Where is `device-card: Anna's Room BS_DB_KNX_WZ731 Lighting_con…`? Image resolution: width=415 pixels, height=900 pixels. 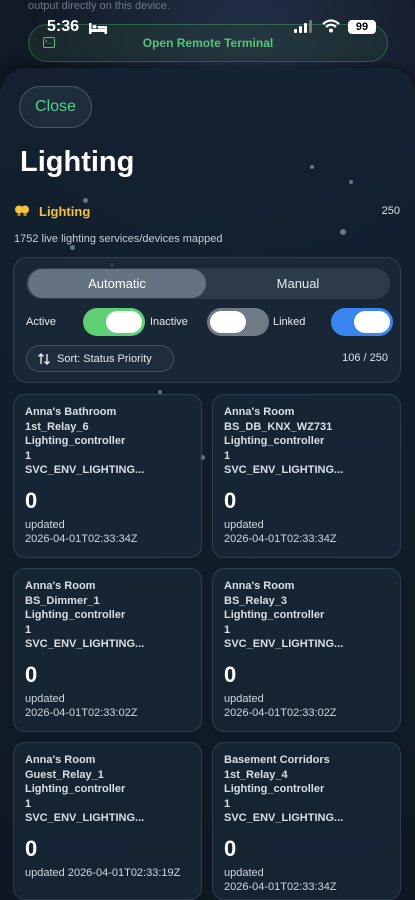
device-card: Anna's Room BS_DB_KNX_WZ731 Lighting_con… is located at coordinates (306, 476).